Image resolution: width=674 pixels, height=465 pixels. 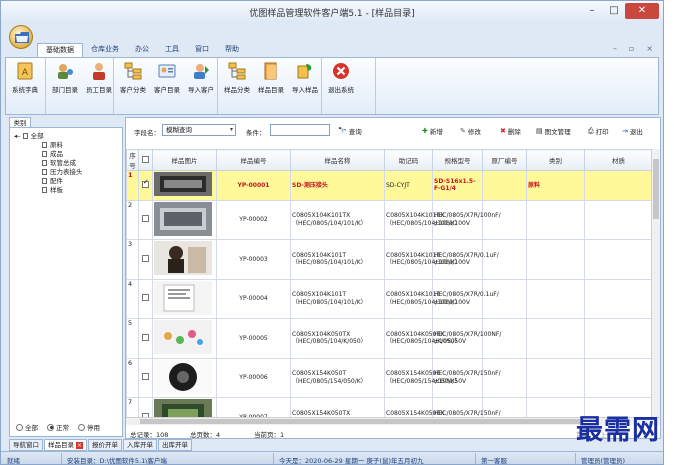 What do you see at coordinates (631, 48) in the screenshot?
I see `mdi-restore-icon: ▫` at bounding box center [631, 48].